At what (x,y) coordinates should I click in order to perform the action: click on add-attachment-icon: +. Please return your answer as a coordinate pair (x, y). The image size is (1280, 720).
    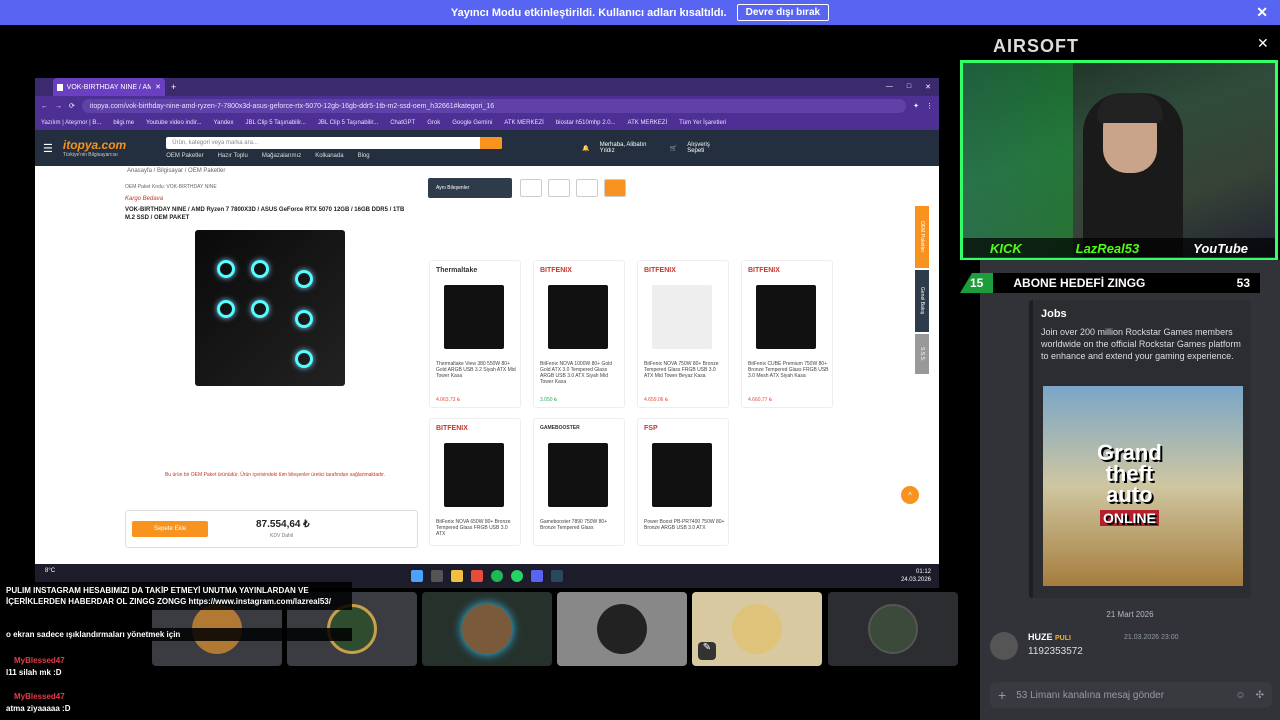
    Looking at the image, I should click on (1002, 695).